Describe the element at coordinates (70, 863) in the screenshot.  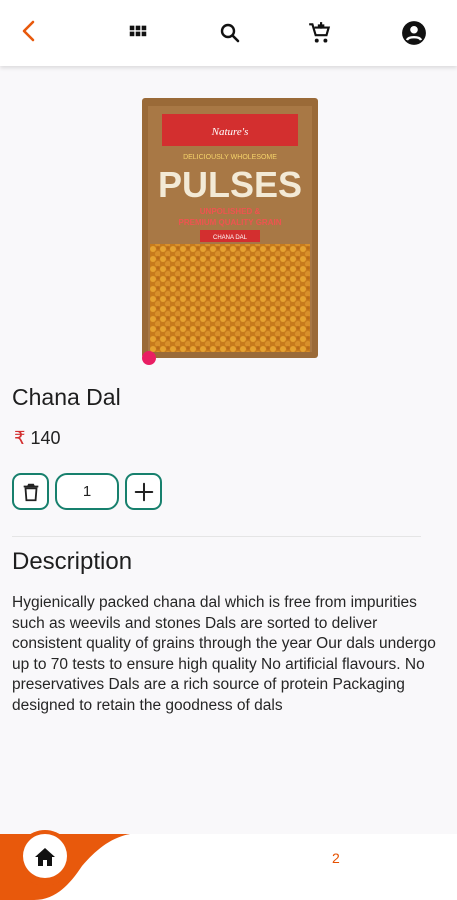
I see `home-tab` at that location.